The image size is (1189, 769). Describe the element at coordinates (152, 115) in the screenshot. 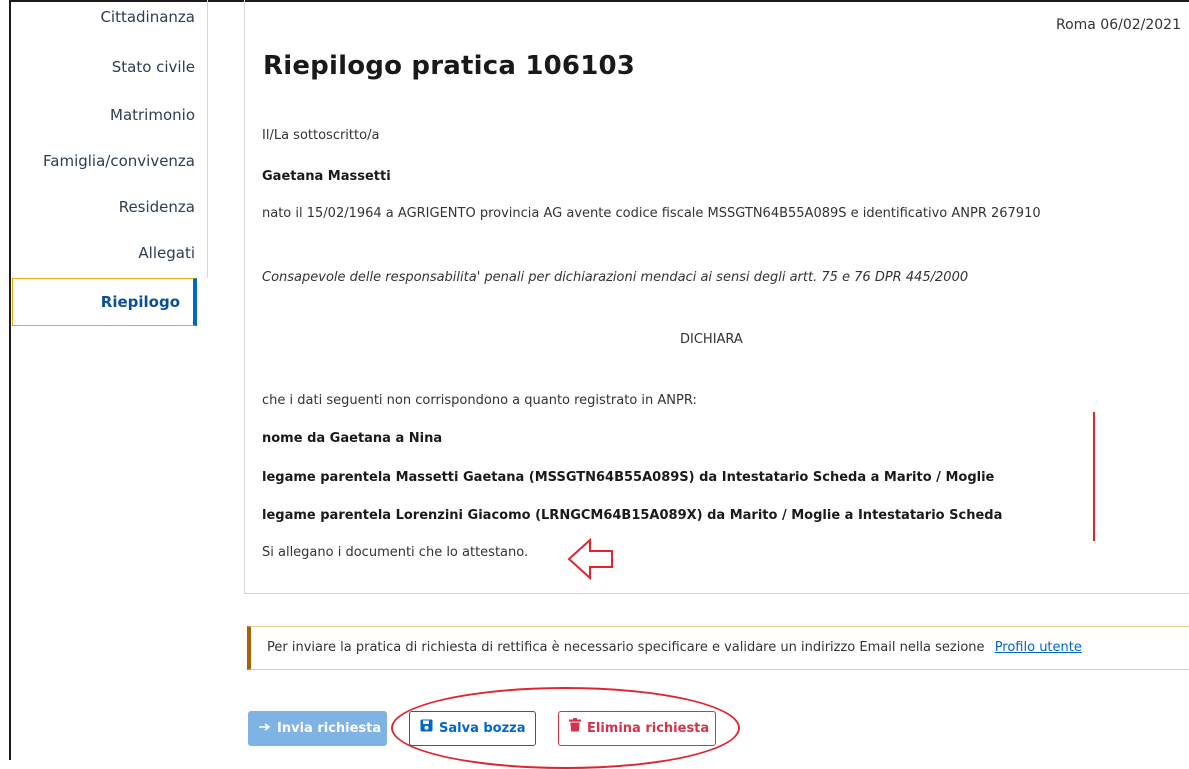

I see `sidebar-item-label: Matrimonio` at that location.